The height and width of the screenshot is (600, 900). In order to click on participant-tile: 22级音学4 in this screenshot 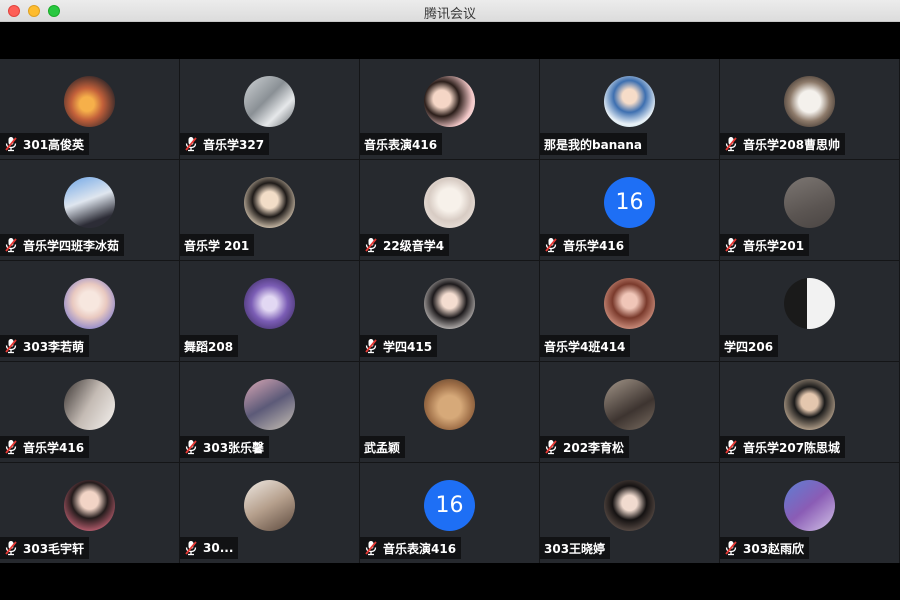, I will do `click(449, 210)`.